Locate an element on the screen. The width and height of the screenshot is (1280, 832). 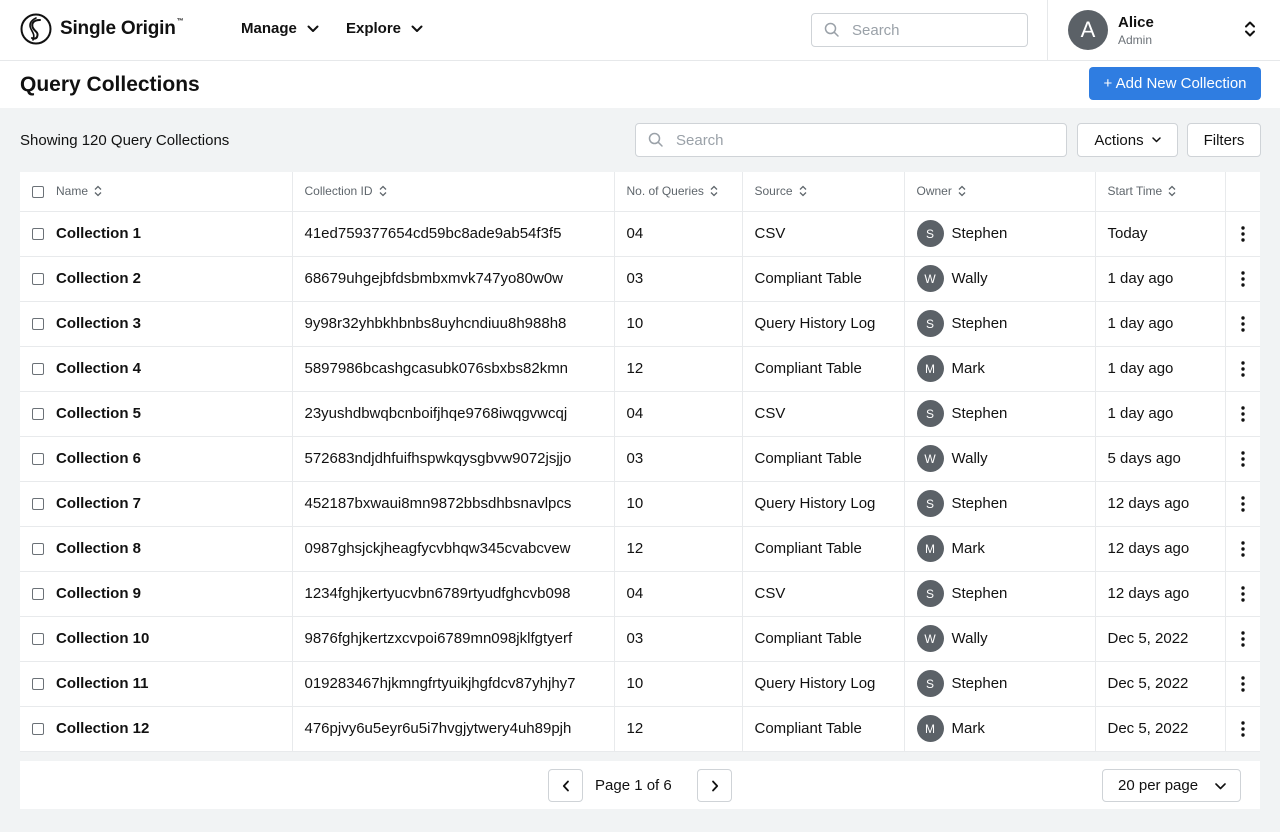
collection-name: Collection 6 is located at coordinates (98, 458).